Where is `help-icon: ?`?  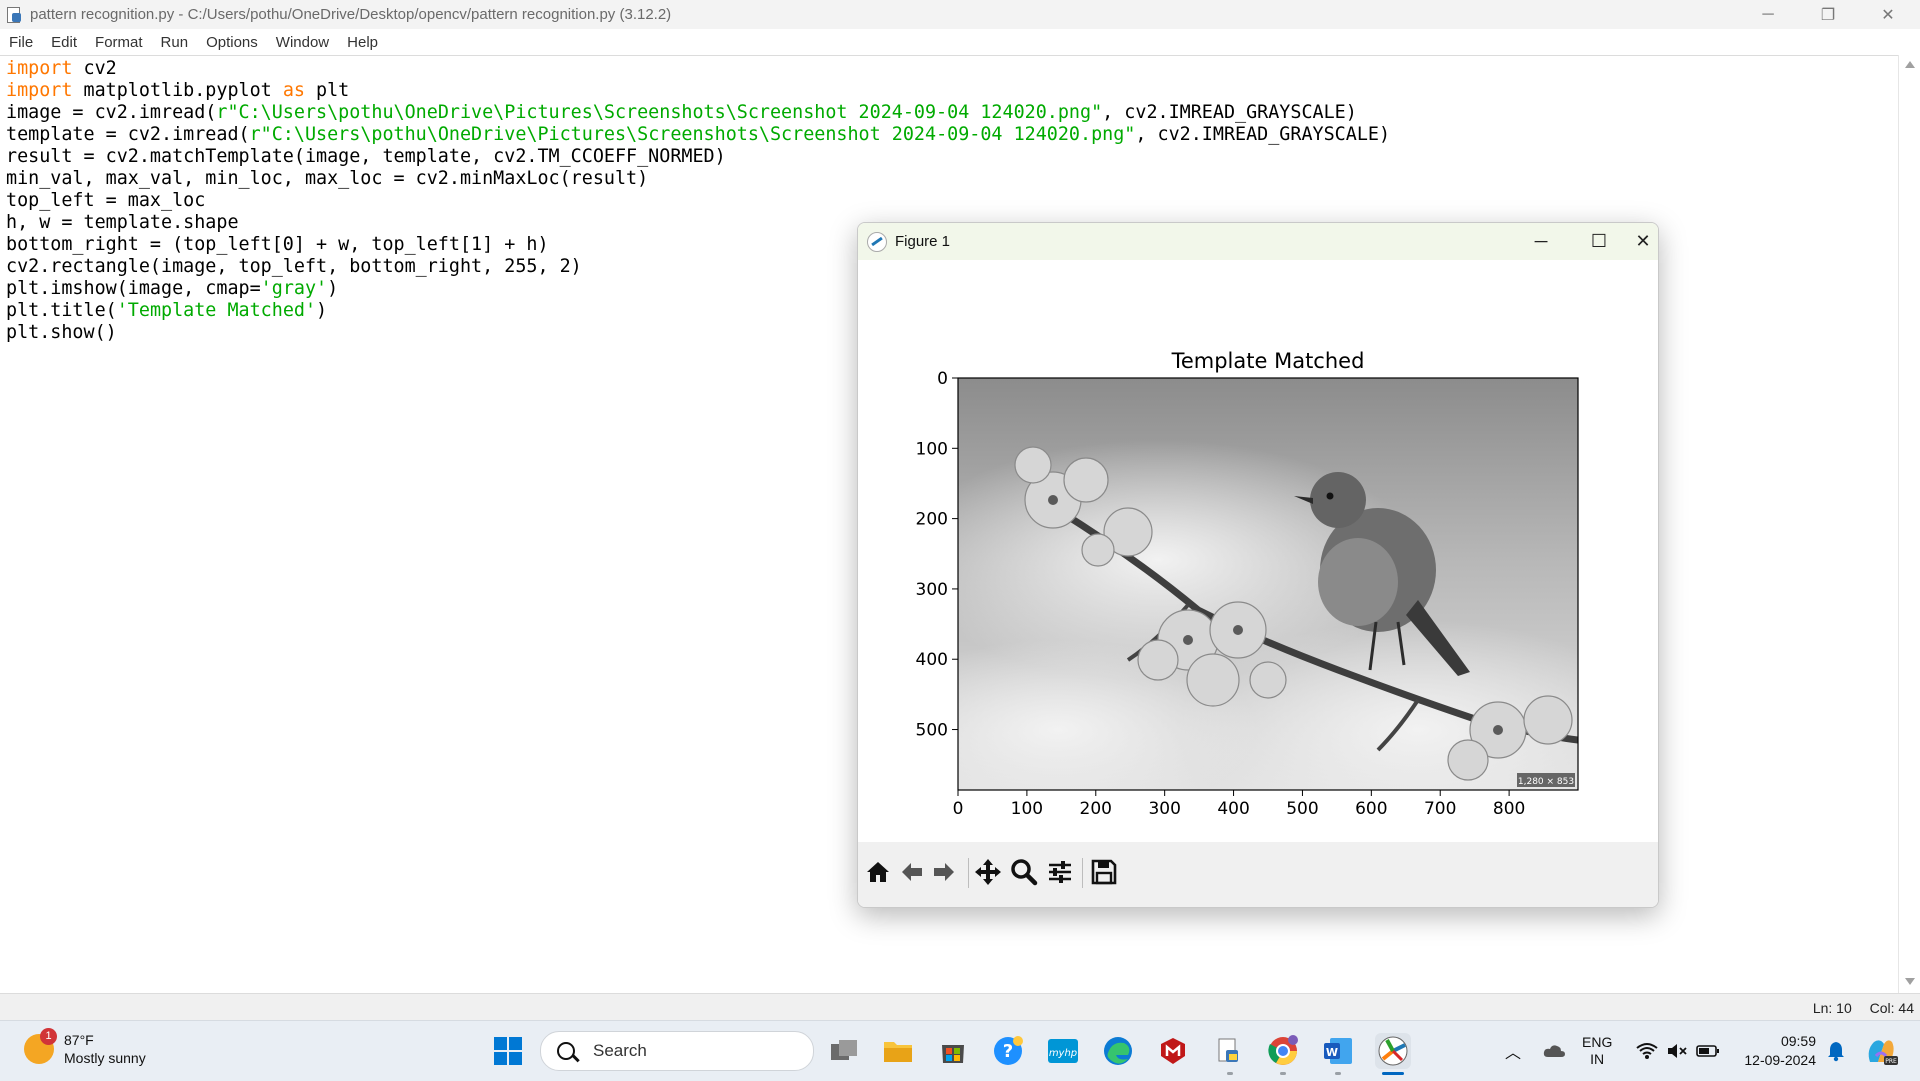
help-icon: ? is located at coordinates (1008, 1050).